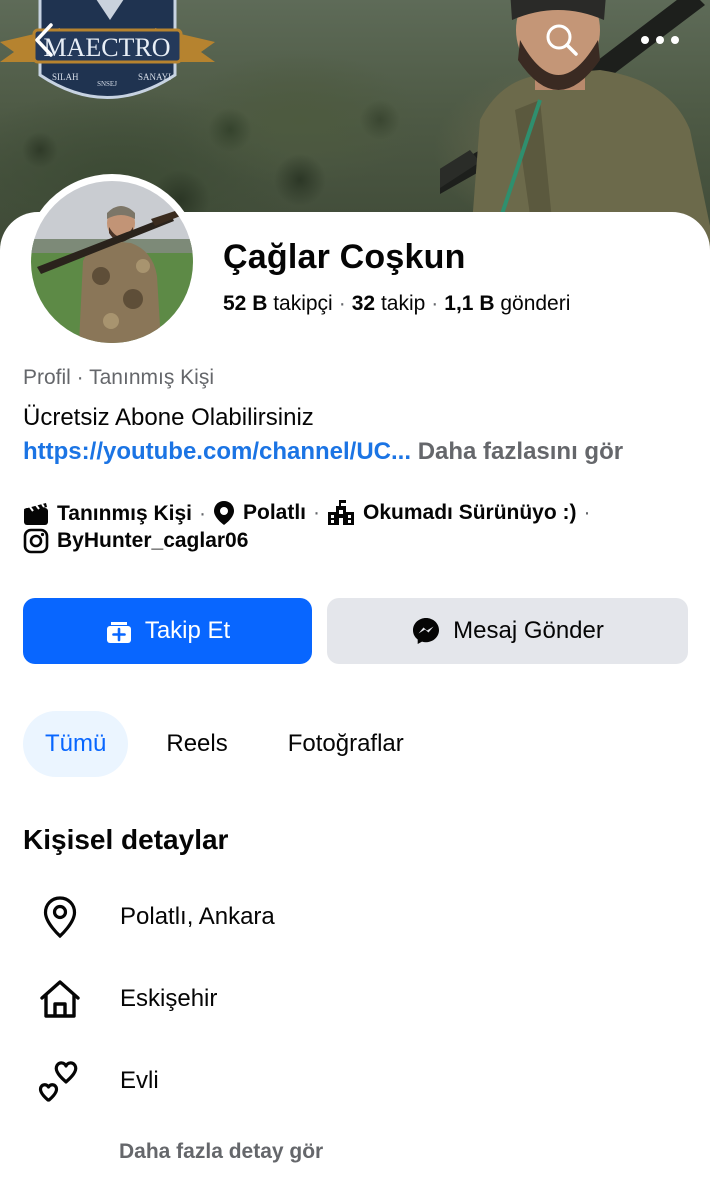 The image size is (710, 1200). Describe the element at coordinates (126, 839) in the screenshot. I see `personal-details-title: Kişisel detaylar` at that location.